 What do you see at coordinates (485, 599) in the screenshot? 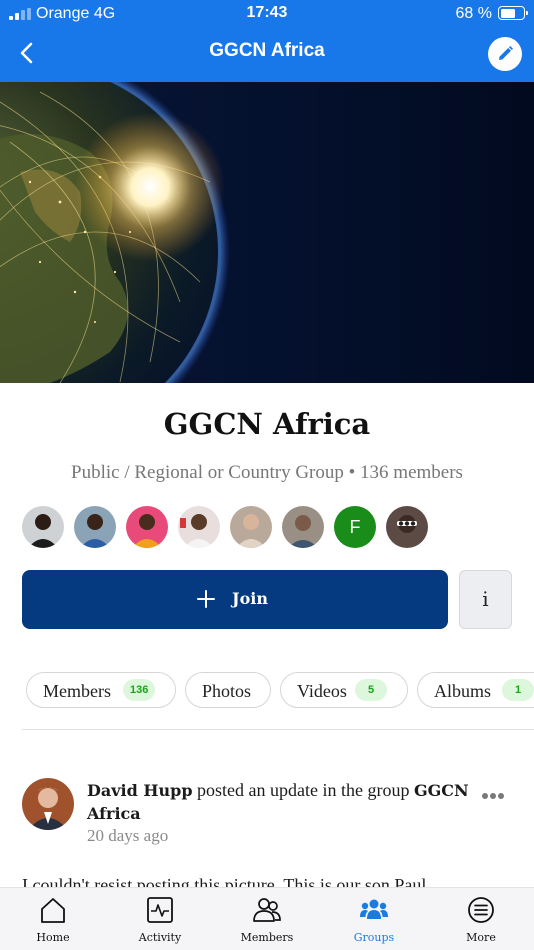
I see `info-button: i` at bounding box center [485, 599].